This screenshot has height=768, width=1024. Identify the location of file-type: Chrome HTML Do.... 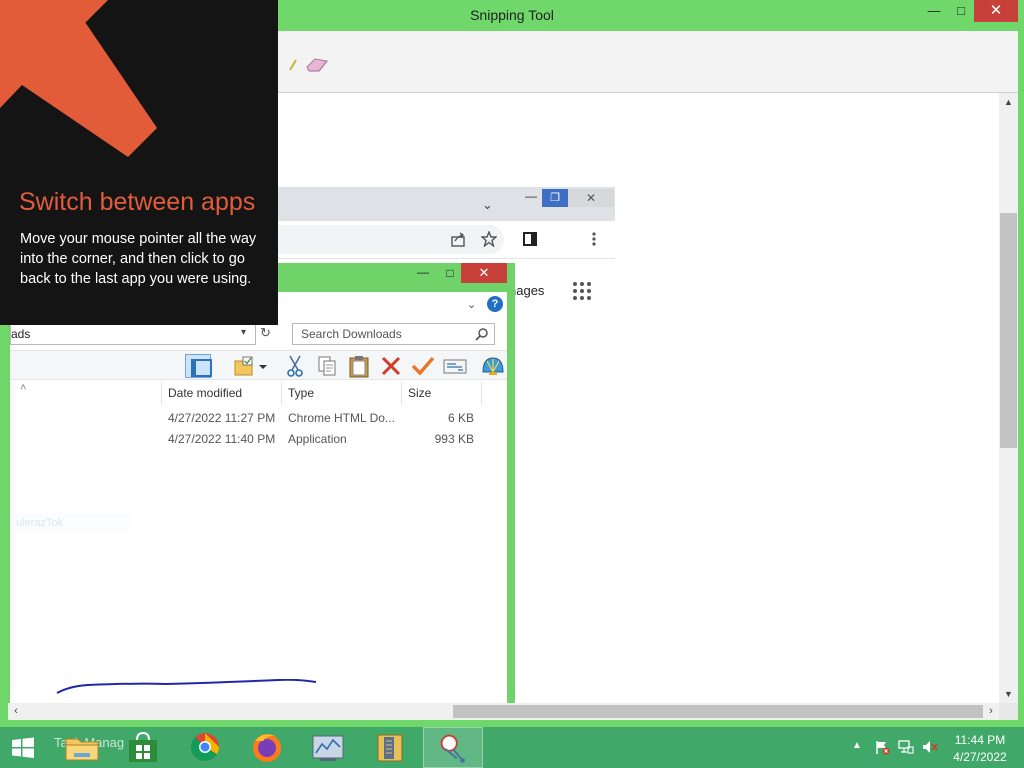
(341, 418).